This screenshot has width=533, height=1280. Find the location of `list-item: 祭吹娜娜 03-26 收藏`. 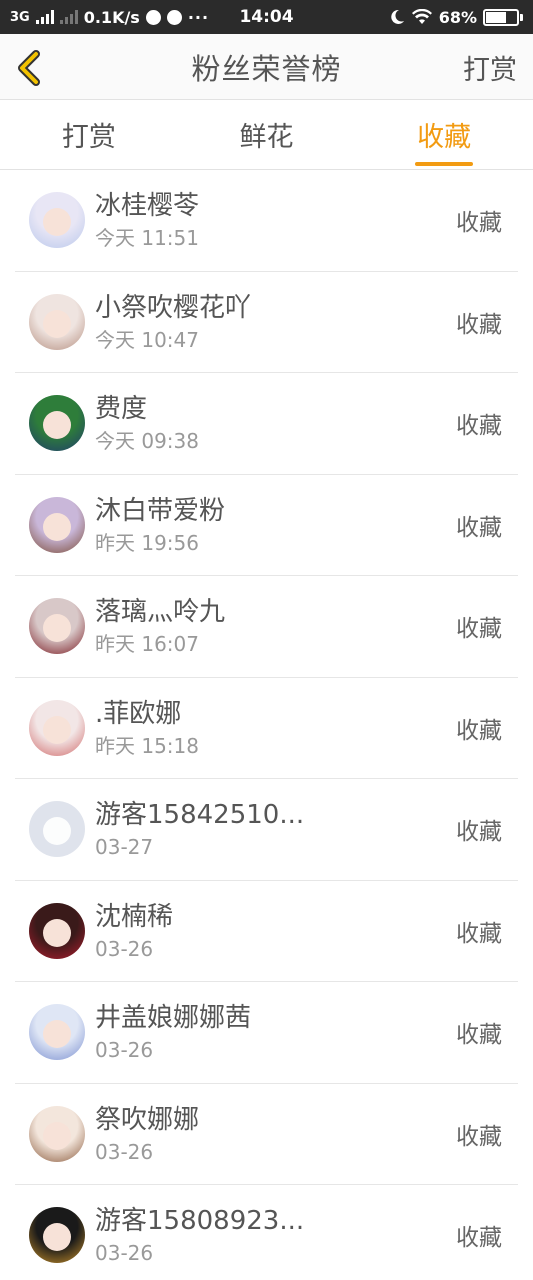

list-item: 祭吹娜娜 03-26 收藏 is located at coordinates (266, 1134).